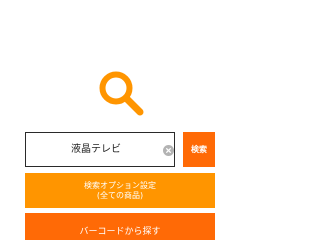  Describe the element at coordinates (121, 93) in the screenshot. I see `magnifier-icon` at that location.